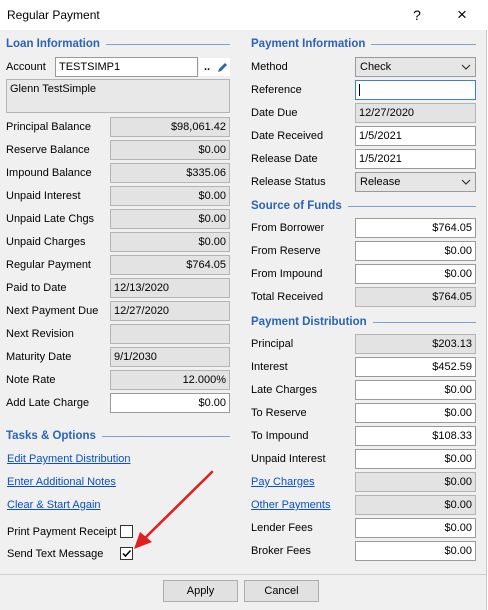  Describe the element at coordinates (287, 136) in the screenshot. I see `date-received-label: Date Received` at that location.